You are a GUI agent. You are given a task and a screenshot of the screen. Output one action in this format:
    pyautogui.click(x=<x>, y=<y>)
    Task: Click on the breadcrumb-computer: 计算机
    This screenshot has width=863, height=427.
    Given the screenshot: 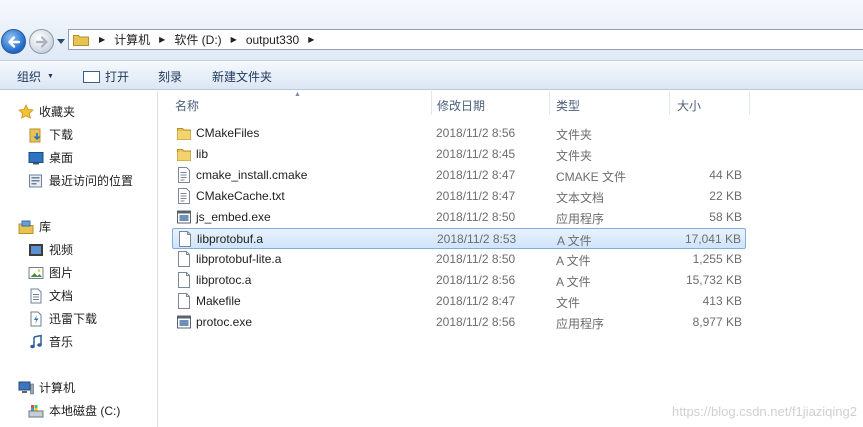 What is the action you would take?
    pyautogui.click(x=132, y=39)
    